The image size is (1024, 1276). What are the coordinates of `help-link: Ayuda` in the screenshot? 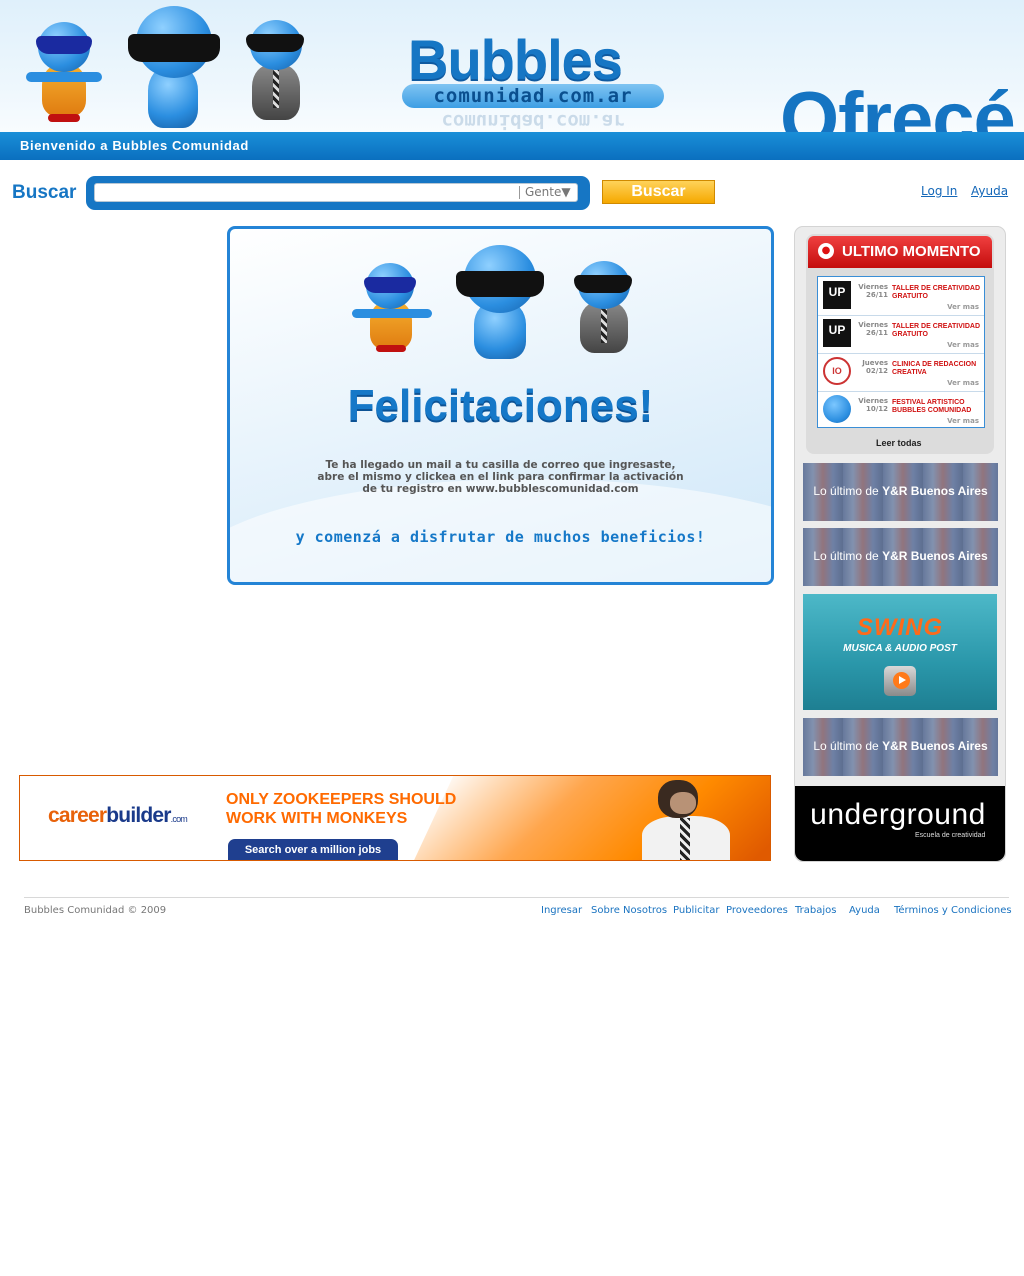 It's located at (989, 191).